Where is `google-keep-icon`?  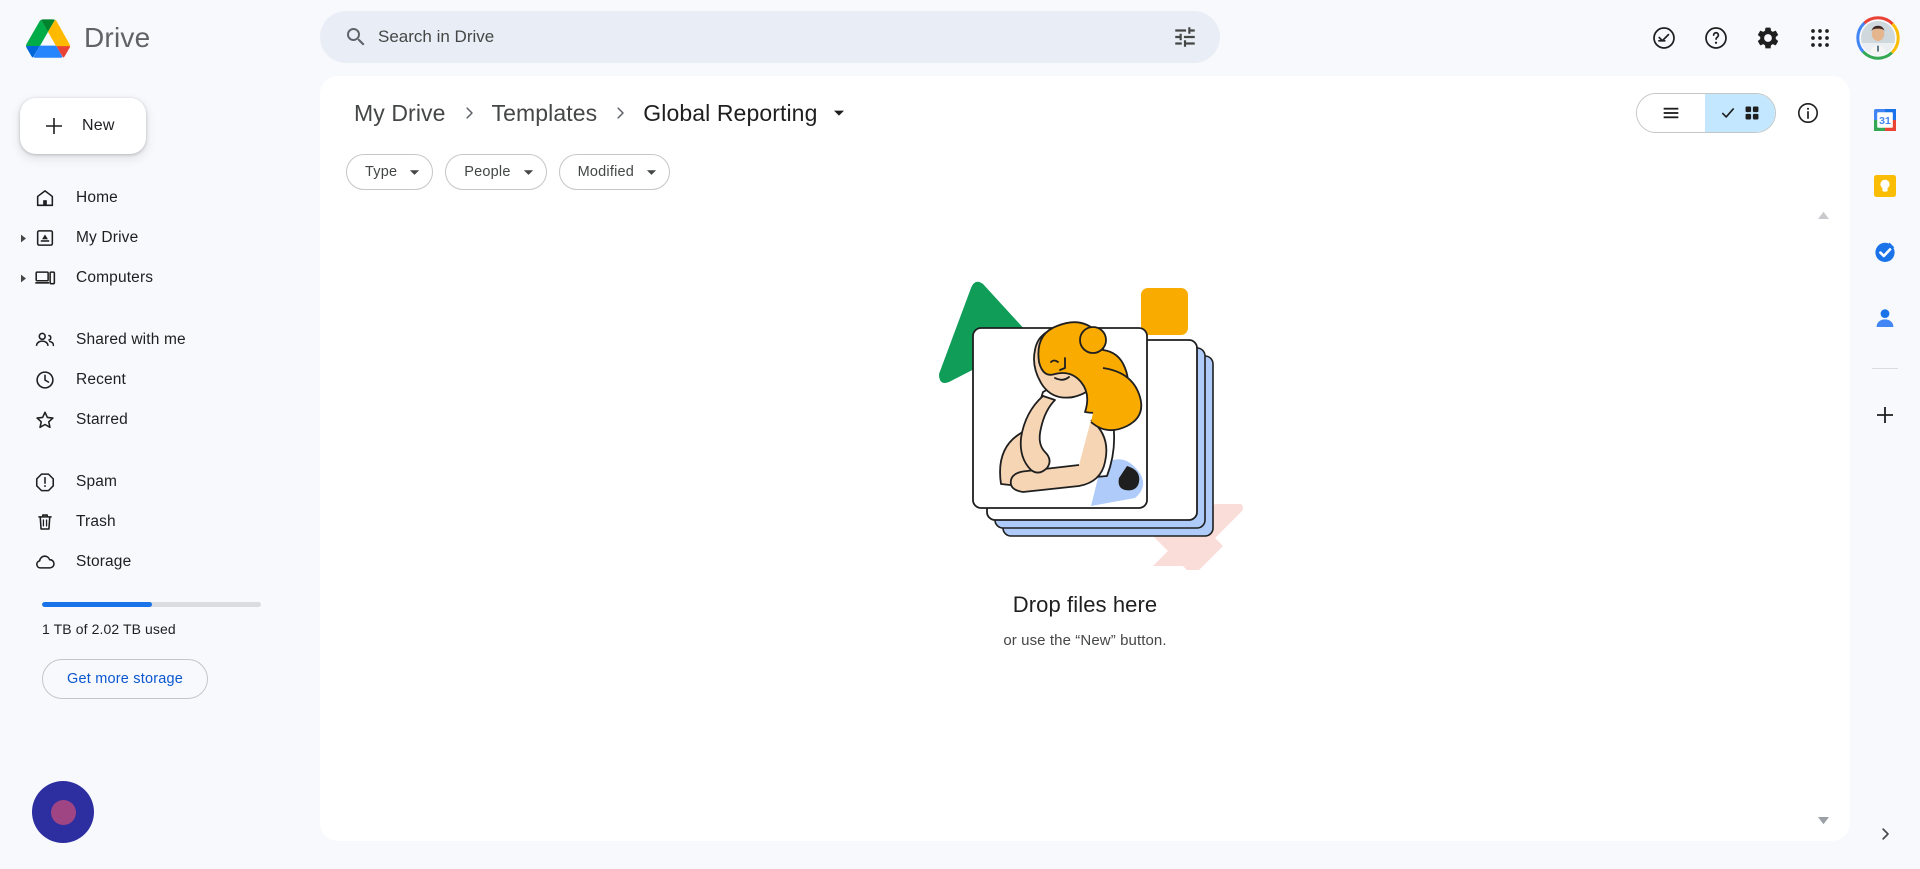
google-keep-icon is located at coordinates (1885, 186).